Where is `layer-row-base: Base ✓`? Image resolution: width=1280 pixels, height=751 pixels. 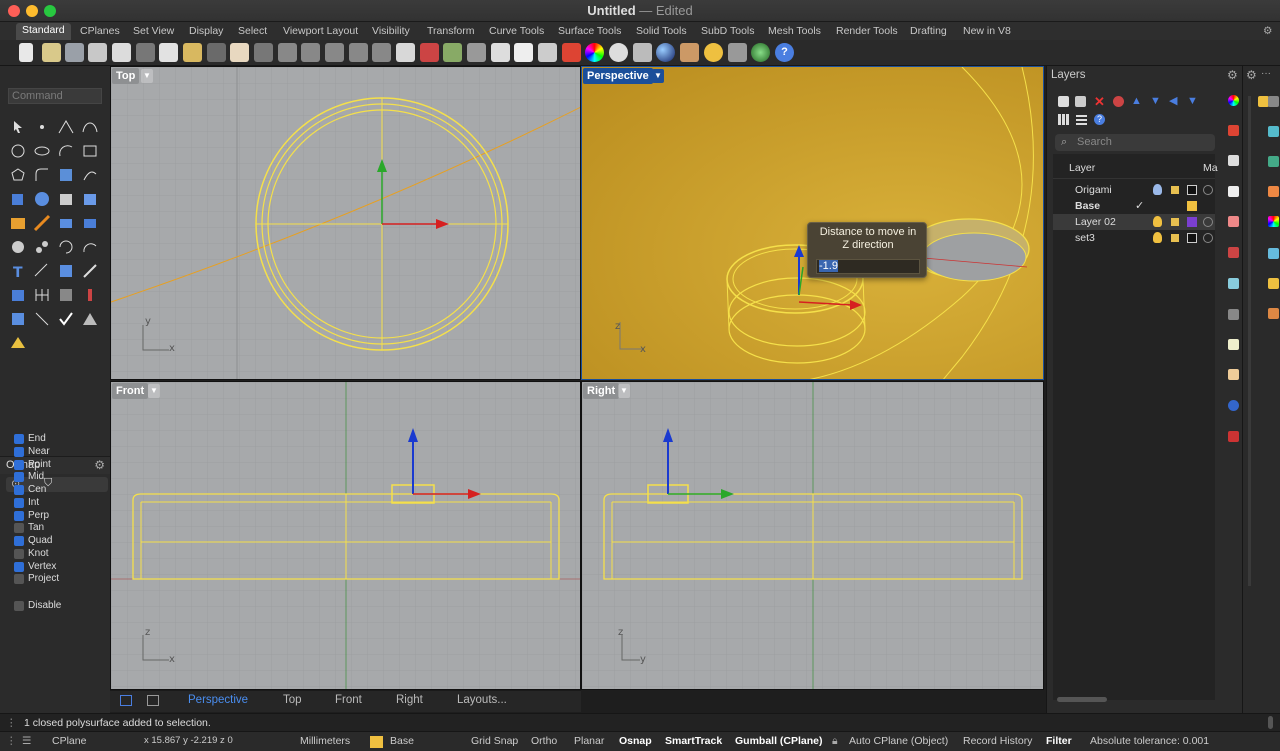 layer-row-base: Base ✓ is located at coordinates (1134, 206).